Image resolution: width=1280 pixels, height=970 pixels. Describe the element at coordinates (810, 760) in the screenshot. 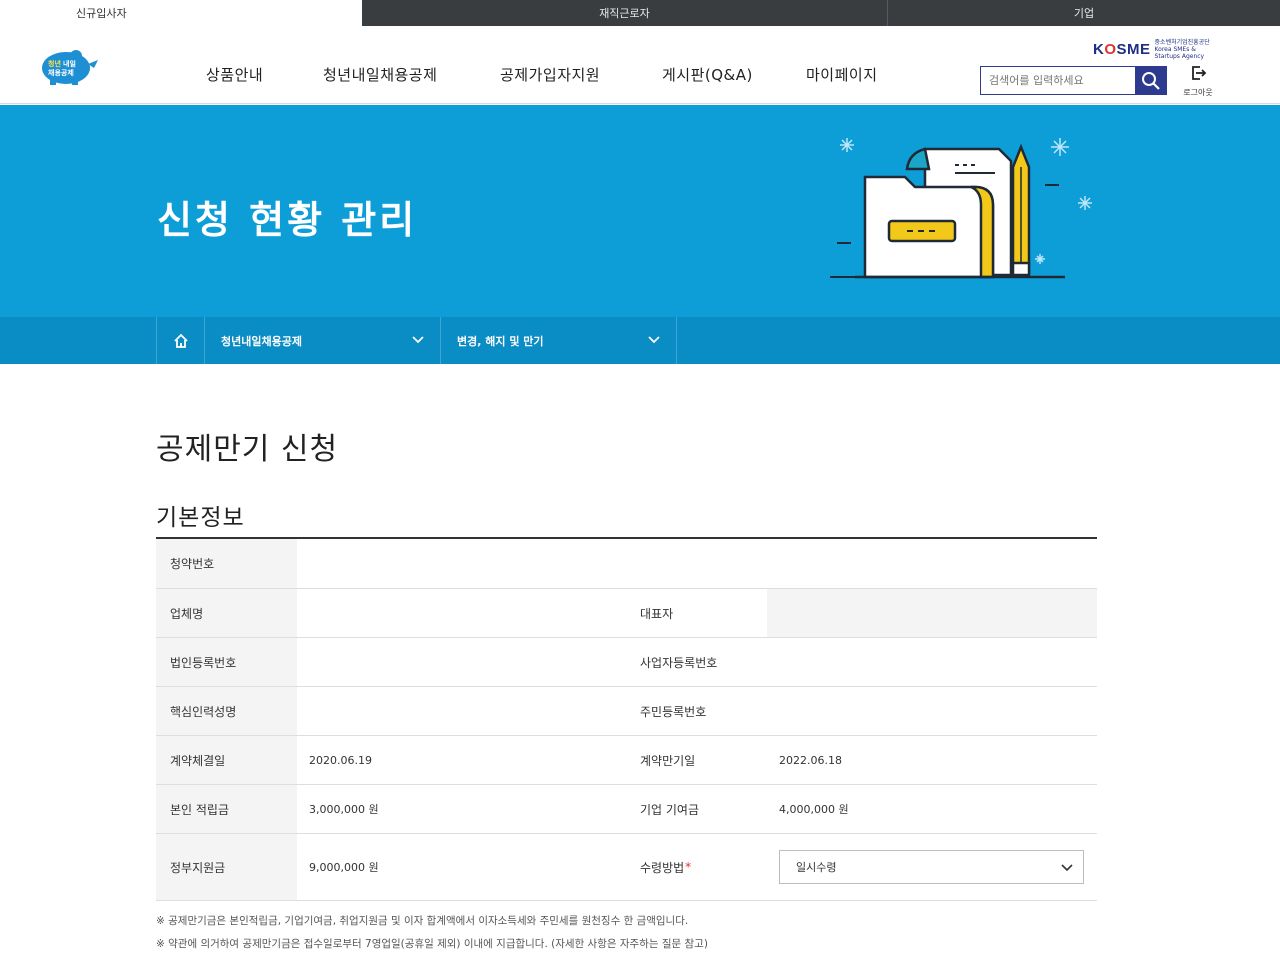

I see `maturity-date-value: 2022.06.18` at that location.